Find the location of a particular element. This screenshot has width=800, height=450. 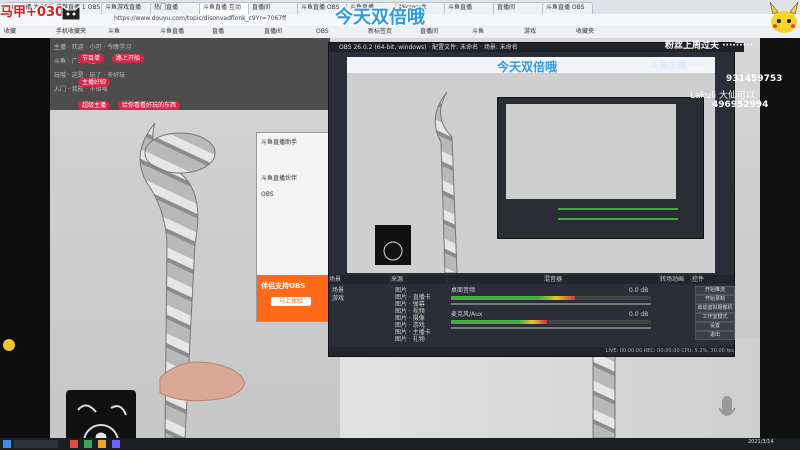

obs-promo-banner: 伴侣支持OBS 马上体验 is located at coordinates (293, 298).